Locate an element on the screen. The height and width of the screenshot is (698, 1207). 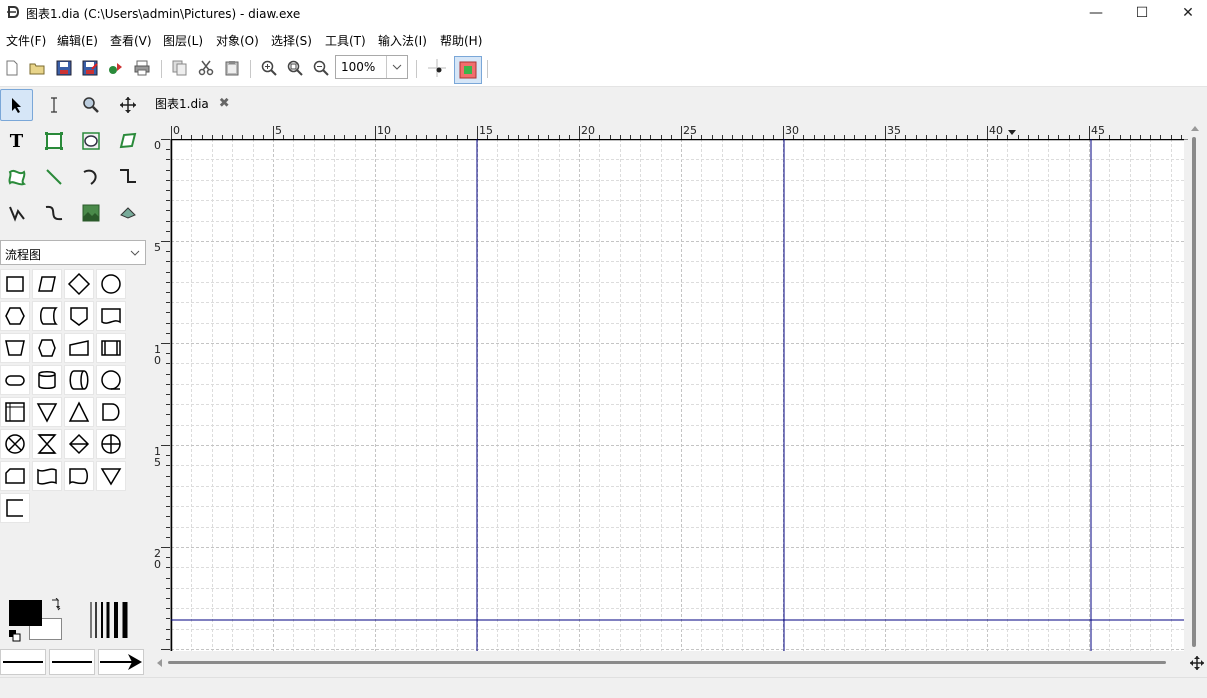
flowchart-database-shape is located at coordinates (47, 380).